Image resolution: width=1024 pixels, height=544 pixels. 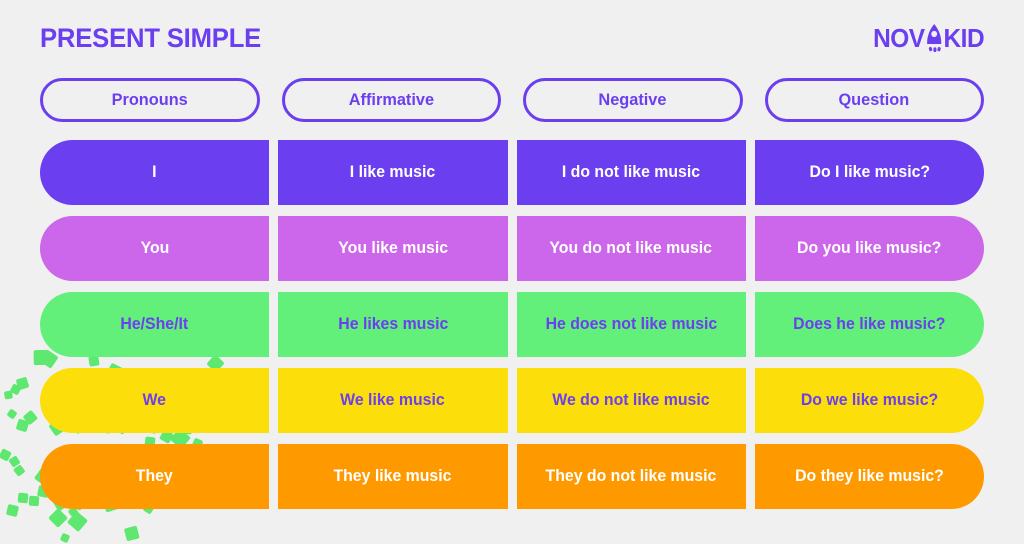 I want to click on cell-affirmative: I like music, so click(x=393, y=172).